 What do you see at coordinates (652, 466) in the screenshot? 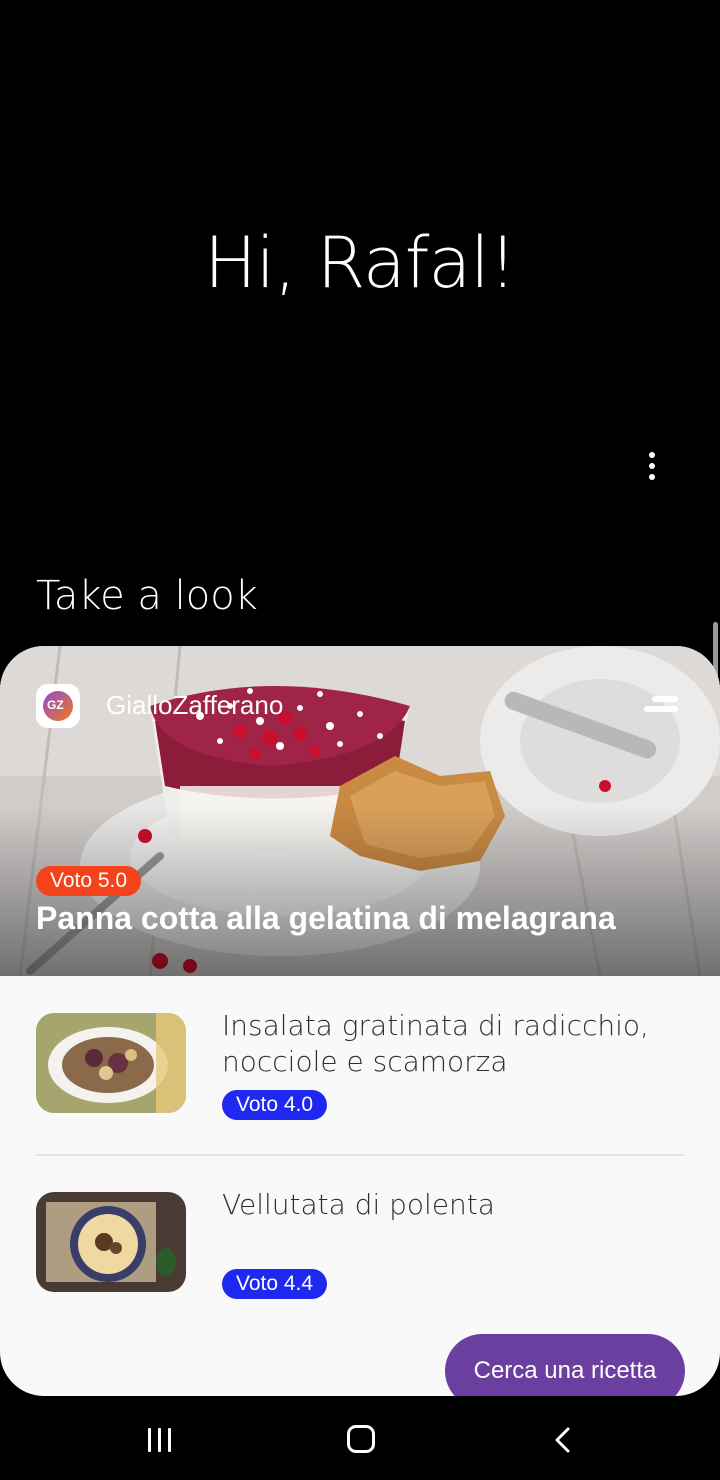
I see `more-options-icon` at bounding box center [652, 466].